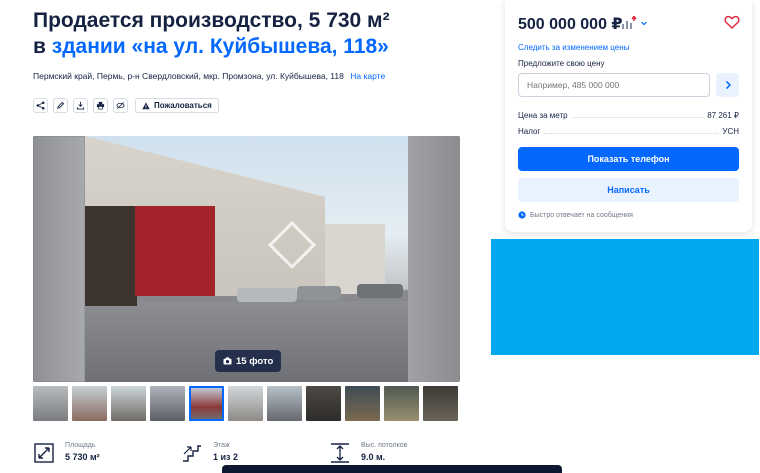  I want to click on clock-icon, so click(522, 215).